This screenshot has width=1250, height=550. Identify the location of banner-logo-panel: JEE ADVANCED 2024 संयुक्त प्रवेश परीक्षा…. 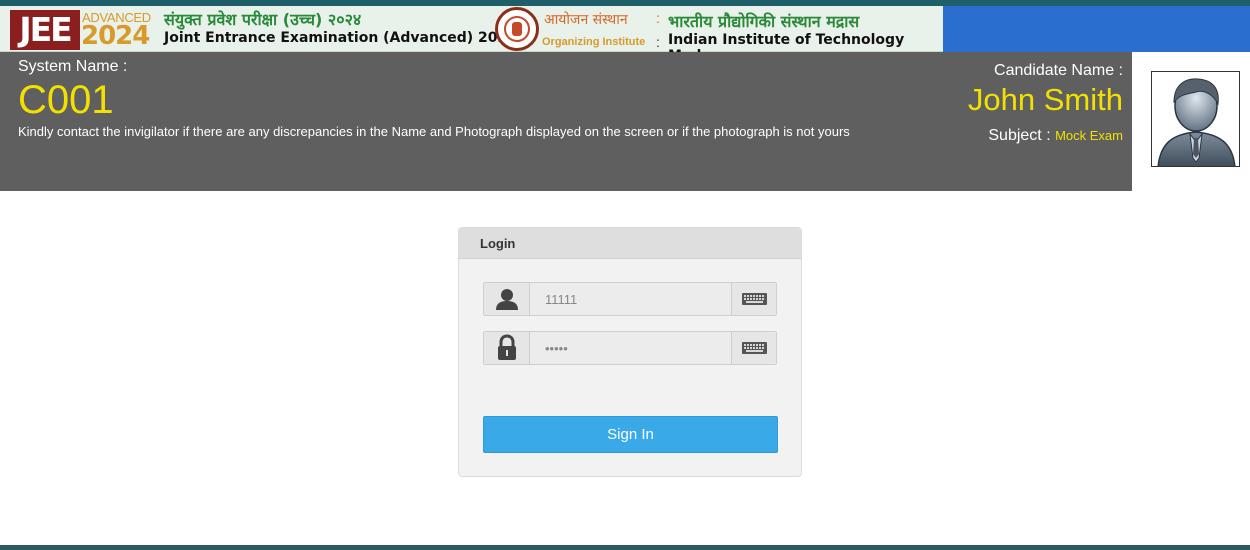
(471, 35).